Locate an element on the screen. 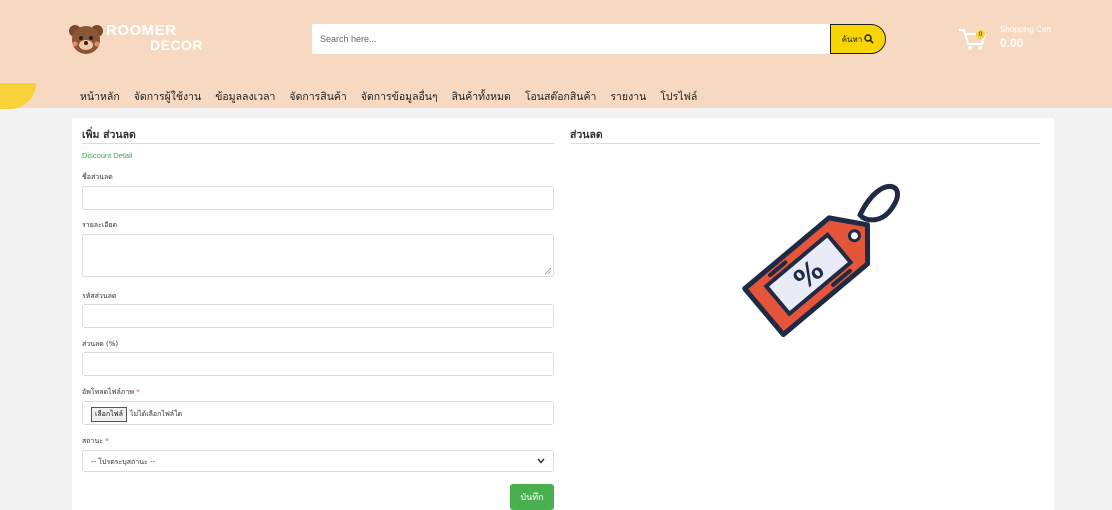  shopping-cart: 0 Shopping Cart 0.00 is located at coordinates (1018, 42).